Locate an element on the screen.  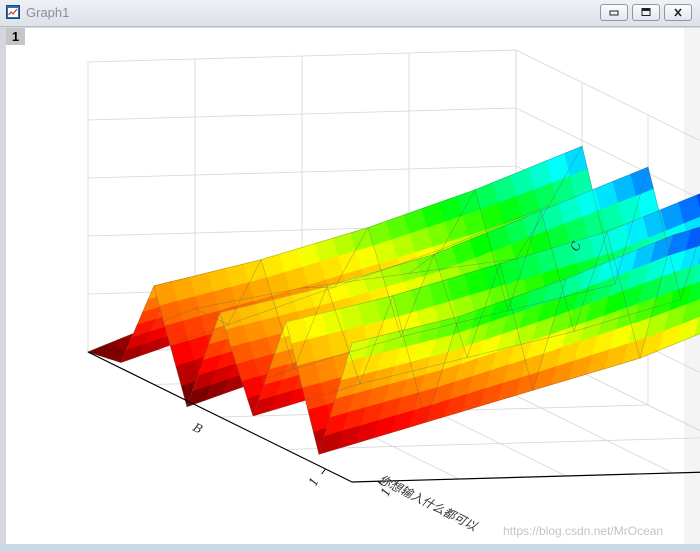
watermark: https://blog.csdn.net/MrOcean is located at coordinates (583, 531).